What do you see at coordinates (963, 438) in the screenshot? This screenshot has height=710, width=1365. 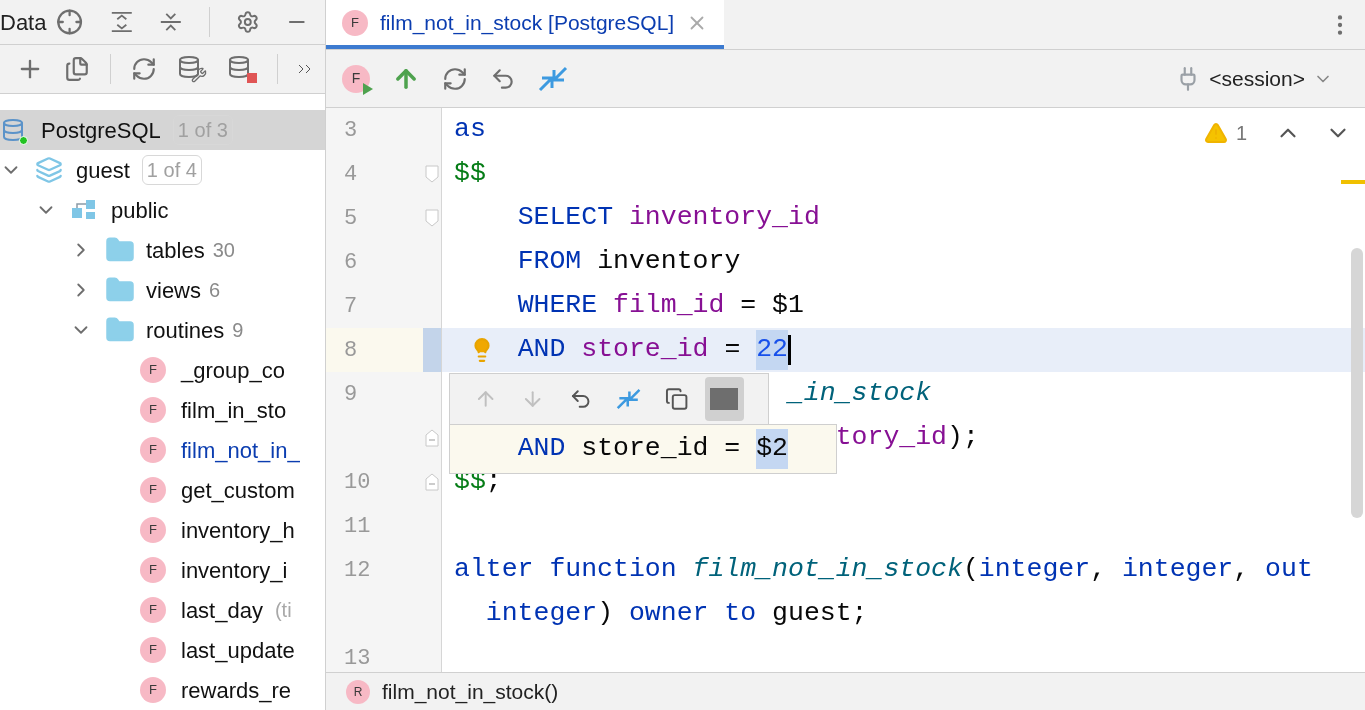 I see `code-token: );` at bounding box center [963, 438].